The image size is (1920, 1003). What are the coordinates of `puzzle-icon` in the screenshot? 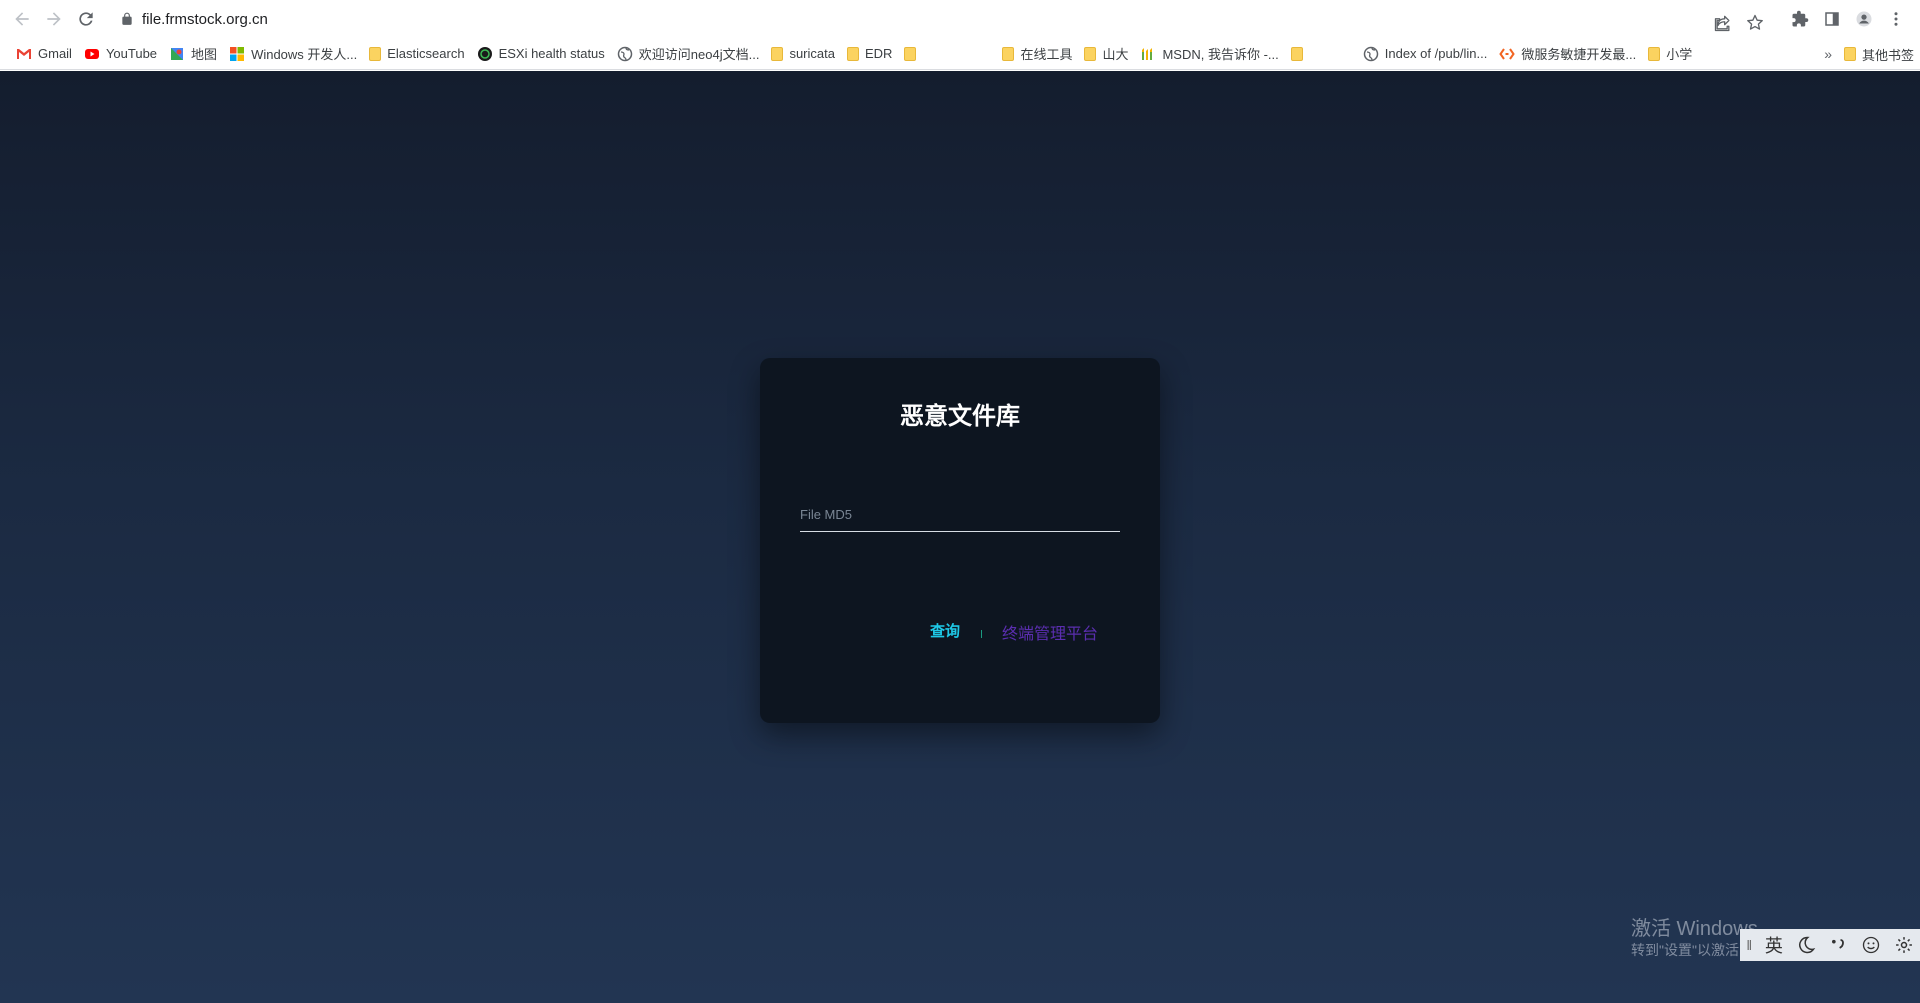 It's located at (1800, 18).